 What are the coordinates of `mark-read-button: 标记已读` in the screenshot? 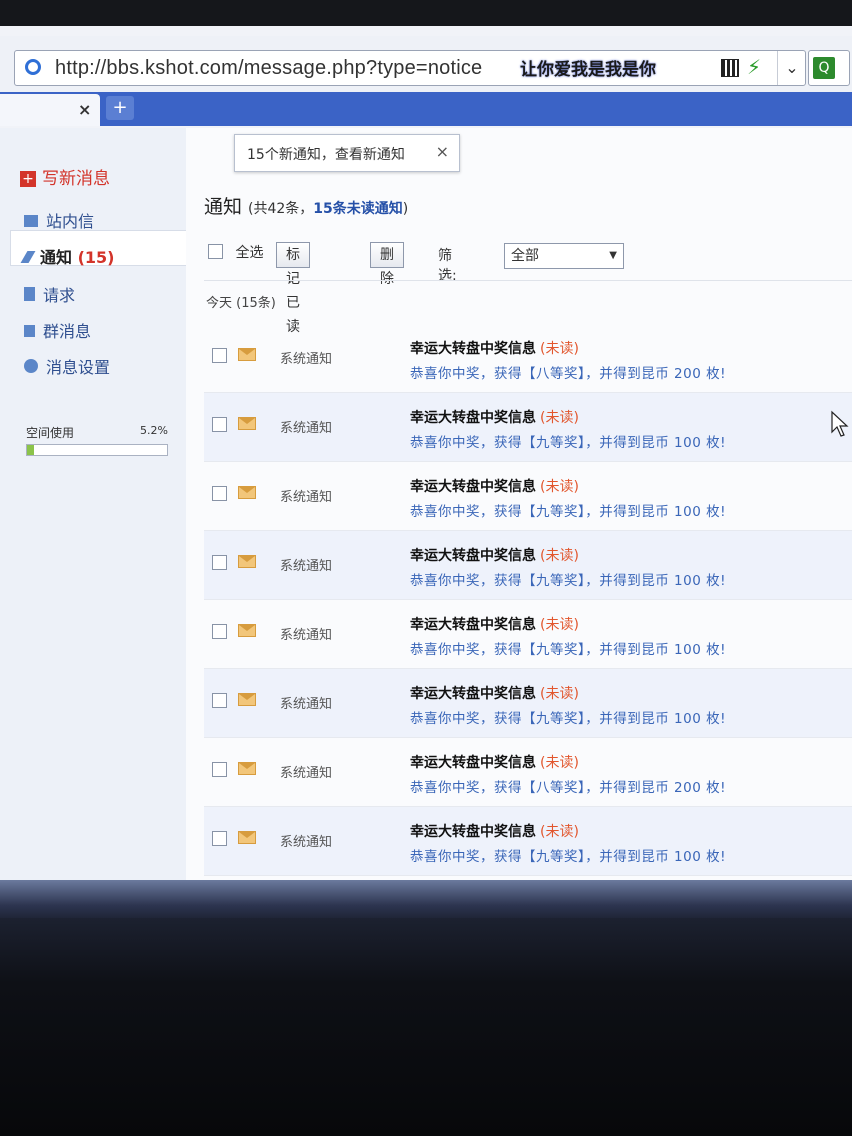 It's located at (293, 288).